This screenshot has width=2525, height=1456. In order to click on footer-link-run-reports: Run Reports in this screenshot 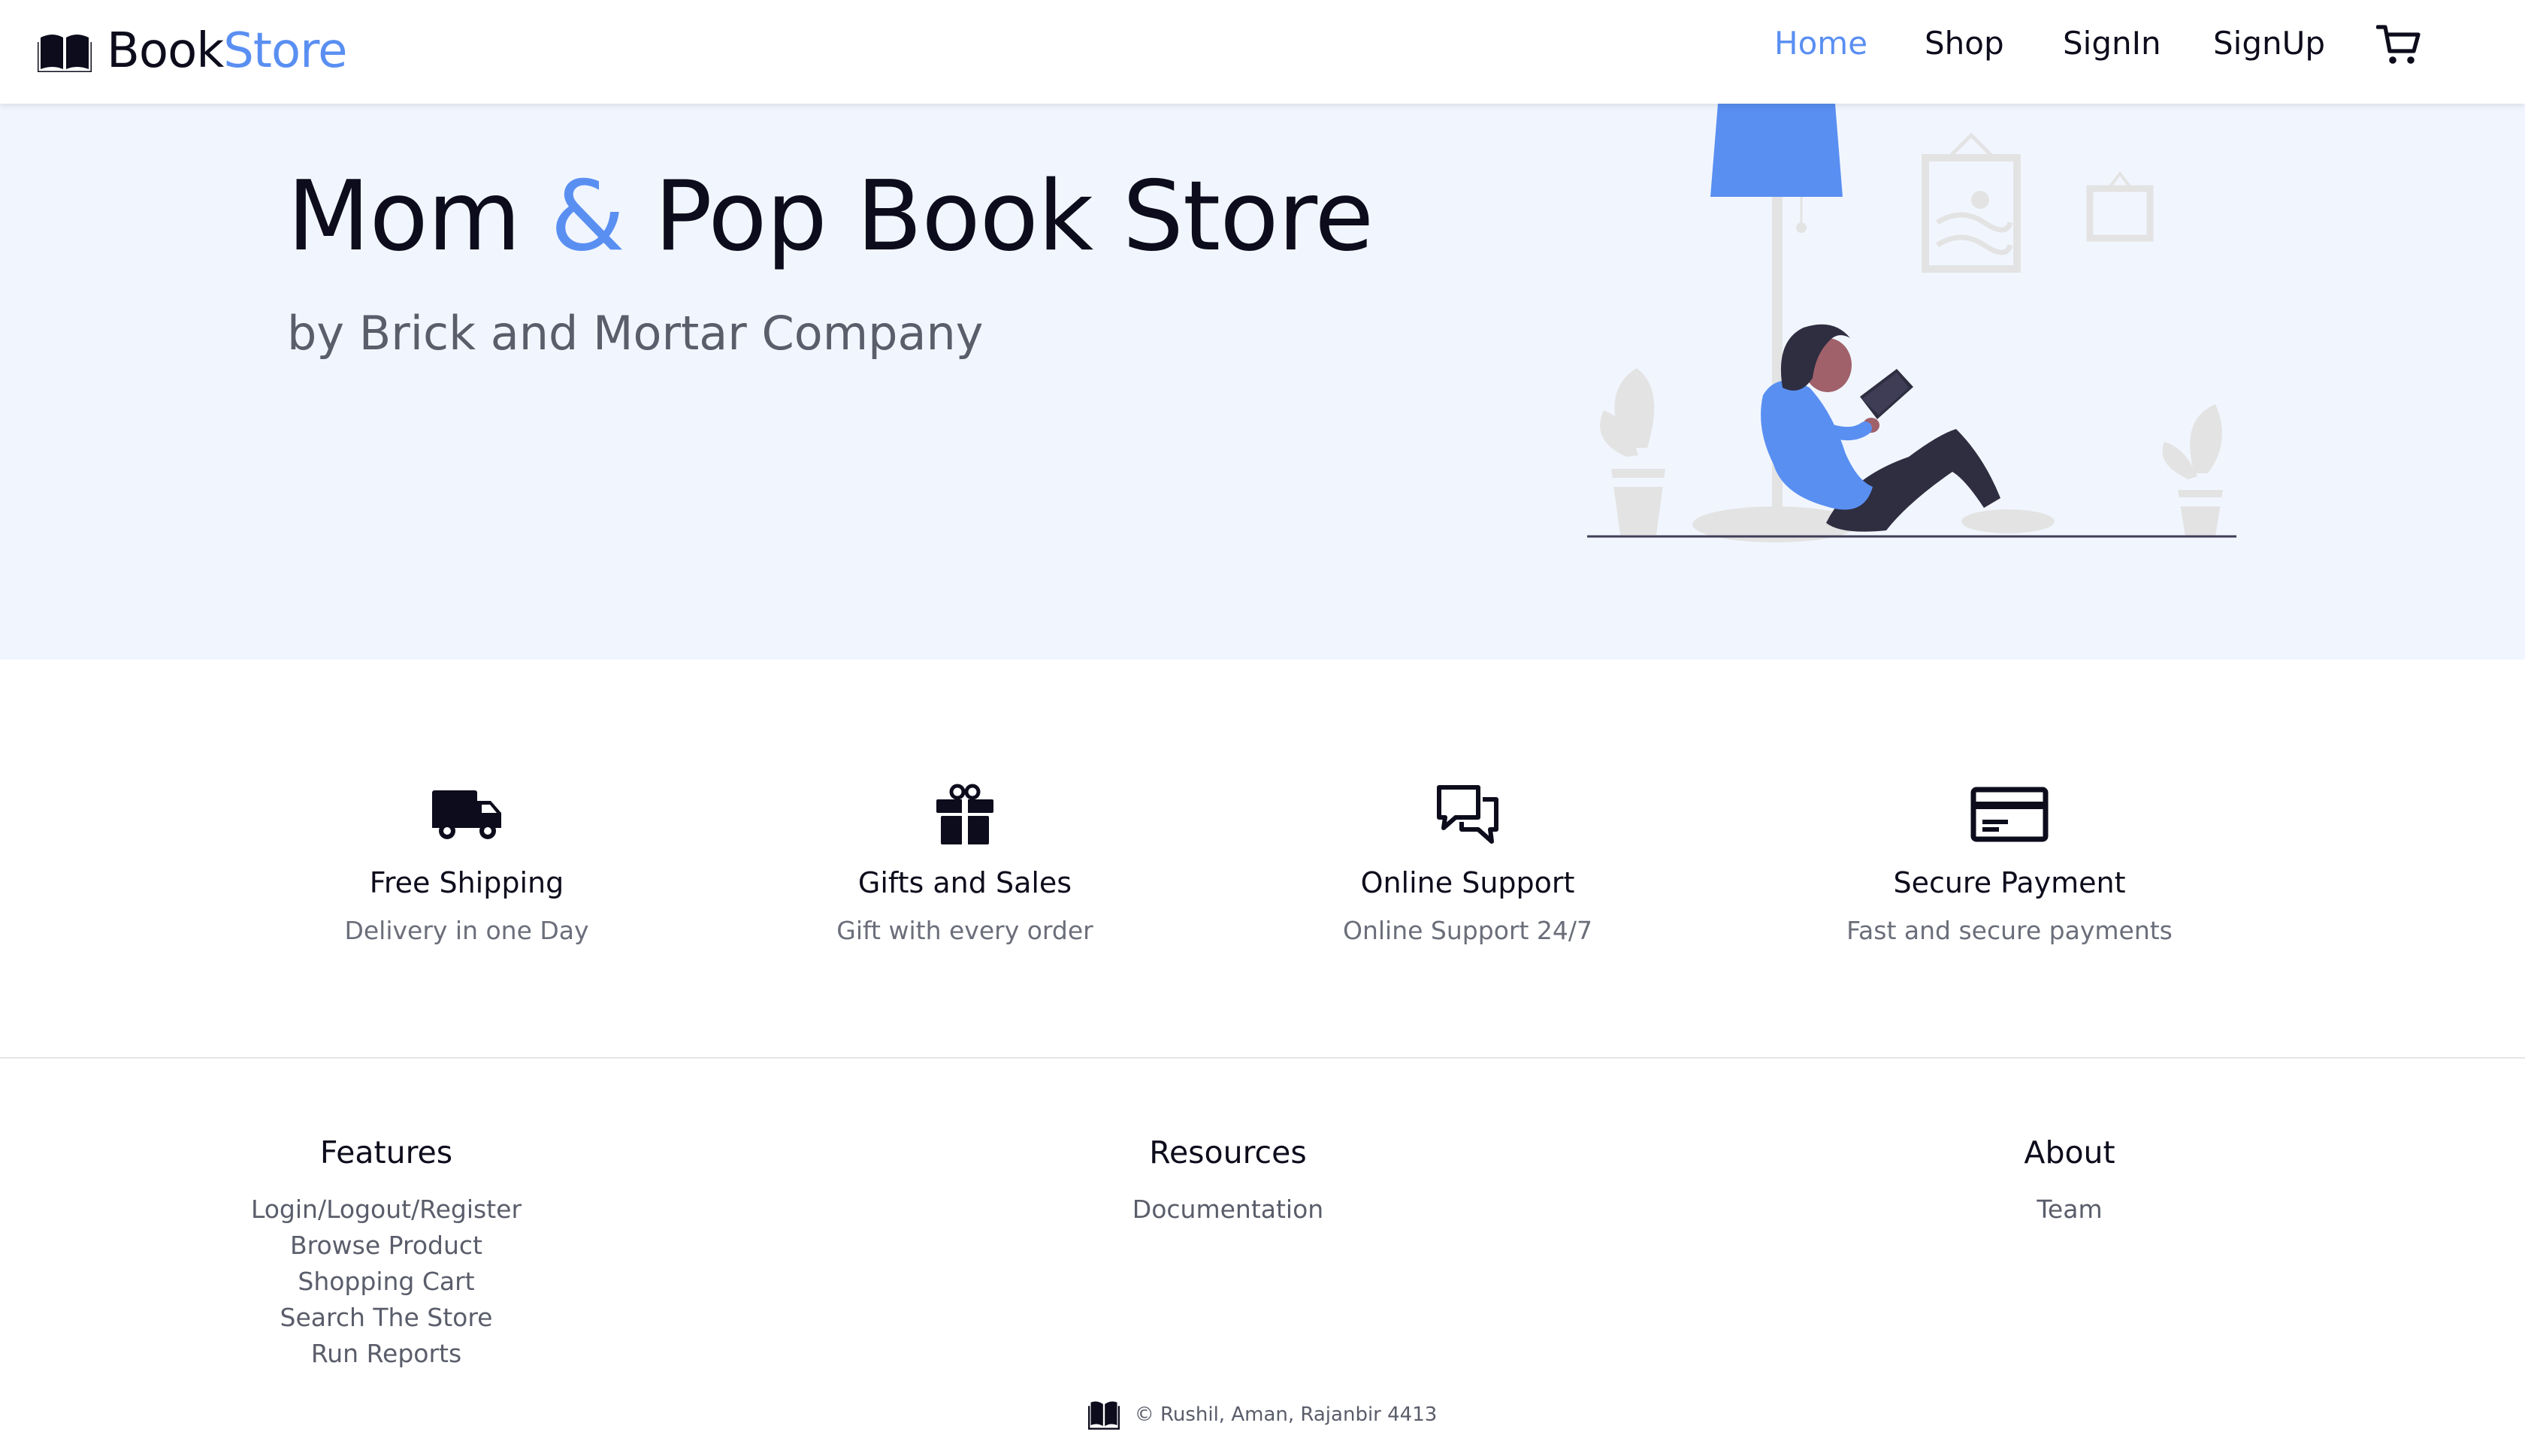, I will do `click(386, 1354)`.